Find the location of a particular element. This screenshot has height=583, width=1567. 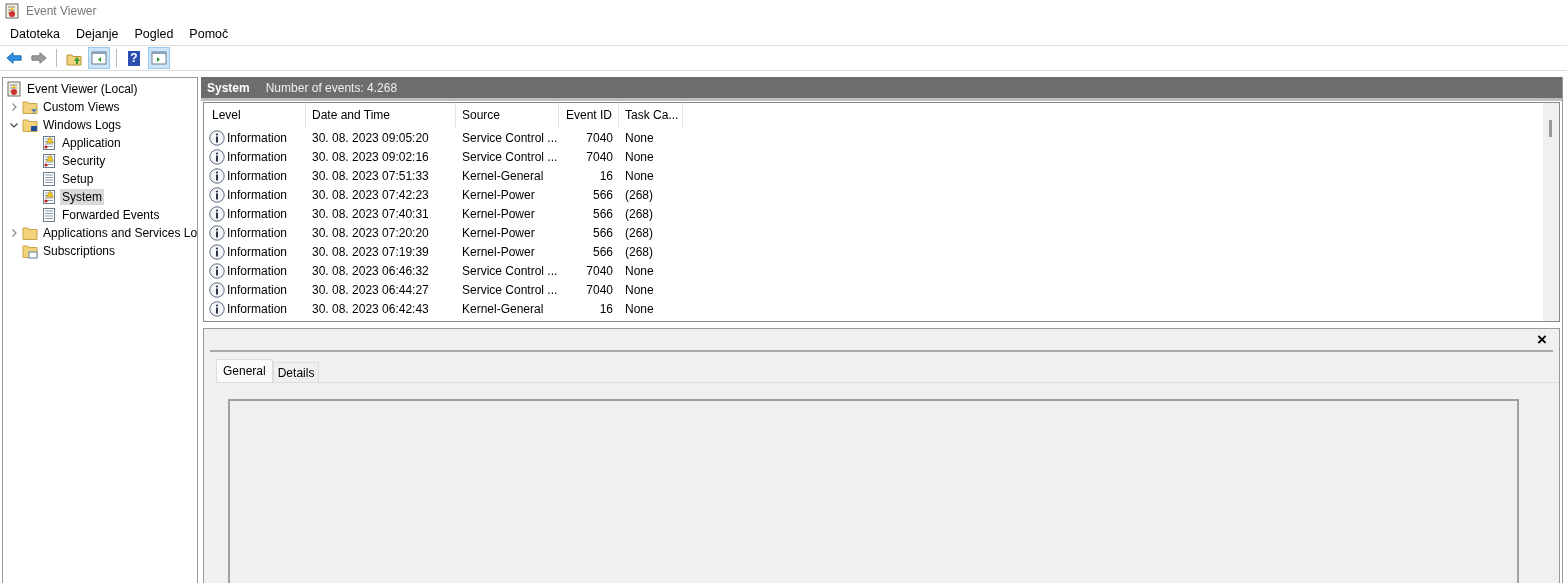

help-button: ? is located at coordinates (134, 58).